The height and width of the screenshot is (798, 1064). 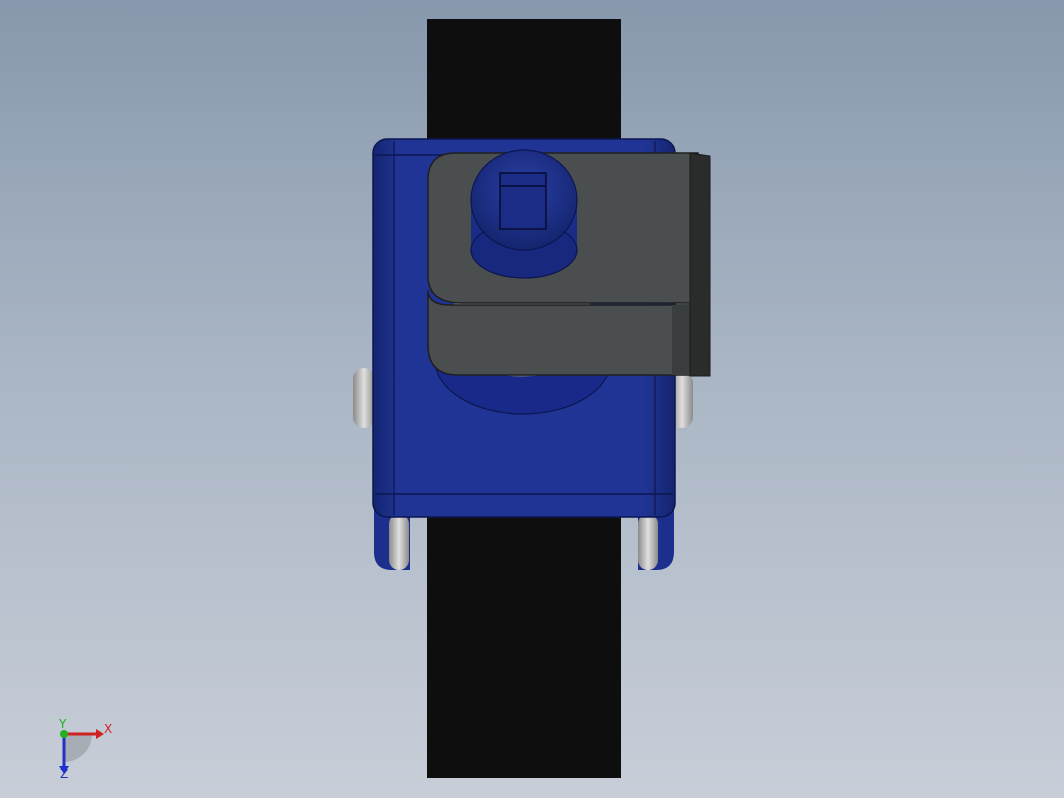 I want to click on triad-z-label: Z, so click(x=64, y=774).